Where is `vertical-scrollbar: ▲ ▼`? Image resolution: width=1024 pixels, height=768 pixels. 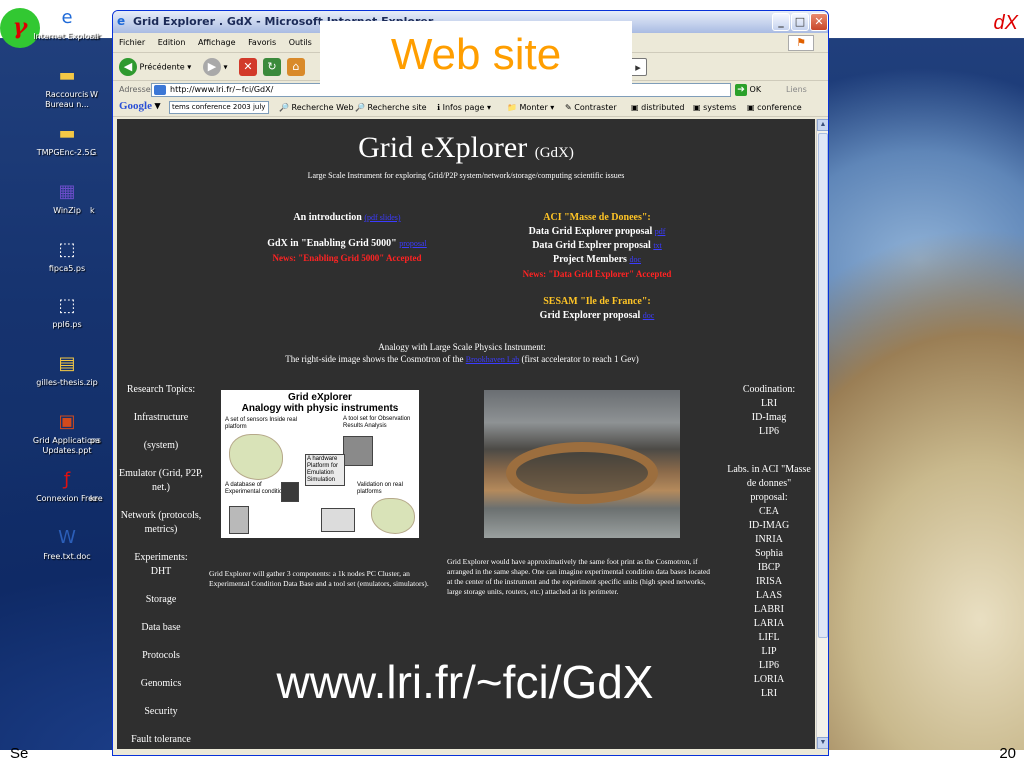 vertical-scrollbar: ▲ ▼ is located at coordinates (822, 434).